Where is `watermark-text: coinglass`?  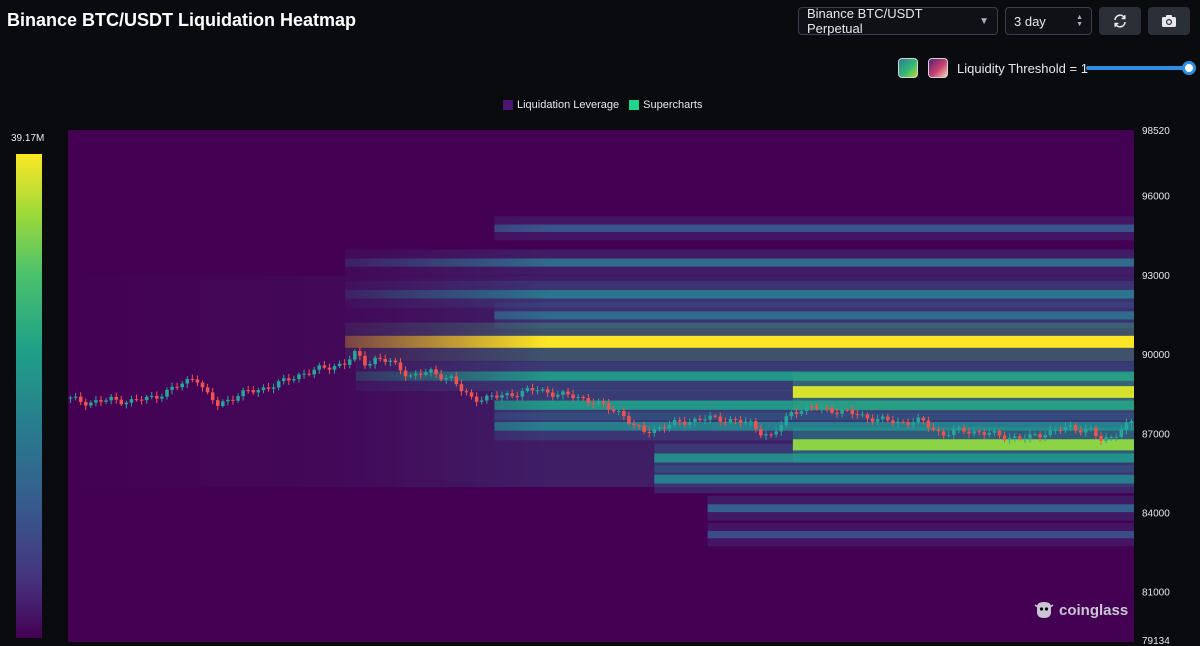
watermark-text: coinglass is located at coordinates (1094, 610).